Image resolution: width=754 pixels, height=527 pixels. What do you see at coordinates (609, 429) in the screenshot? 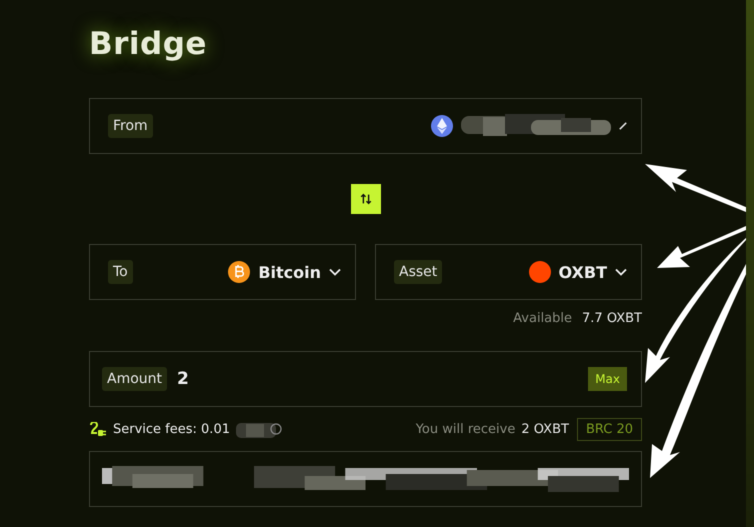
I see `token-standard-badge: BRC 20` at bounding box center [609, 429].